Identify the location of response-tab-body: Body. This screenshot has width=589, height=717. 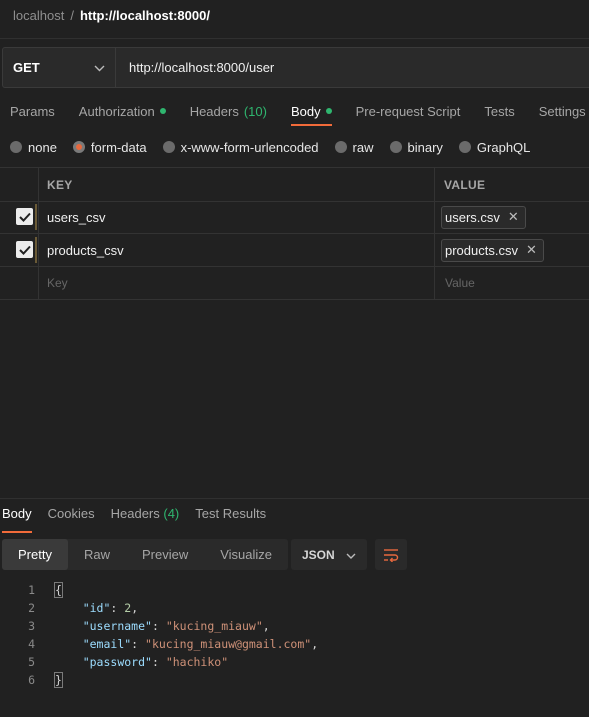
(17, 519).